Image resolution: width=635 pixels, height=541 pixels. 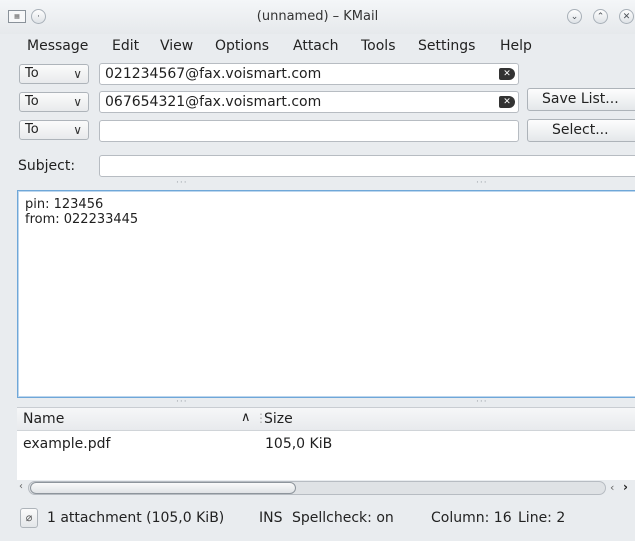 I want to click on menu-message: Message, so click(x=57, y=46).